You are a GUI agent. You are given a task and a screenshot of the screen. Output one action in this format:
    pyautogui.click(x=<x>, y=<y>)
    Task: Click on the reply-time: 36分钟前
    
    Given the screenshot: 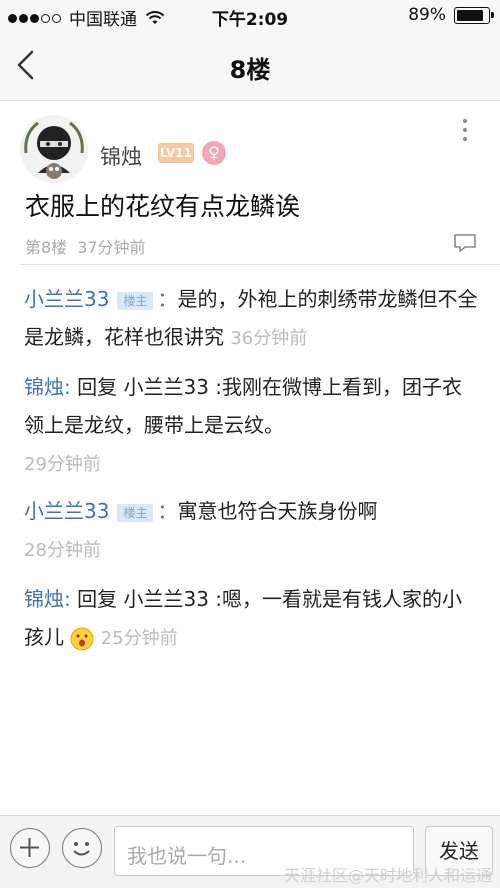 What is the action you would take?
    pyautogui.click(x=269, y=338)
    